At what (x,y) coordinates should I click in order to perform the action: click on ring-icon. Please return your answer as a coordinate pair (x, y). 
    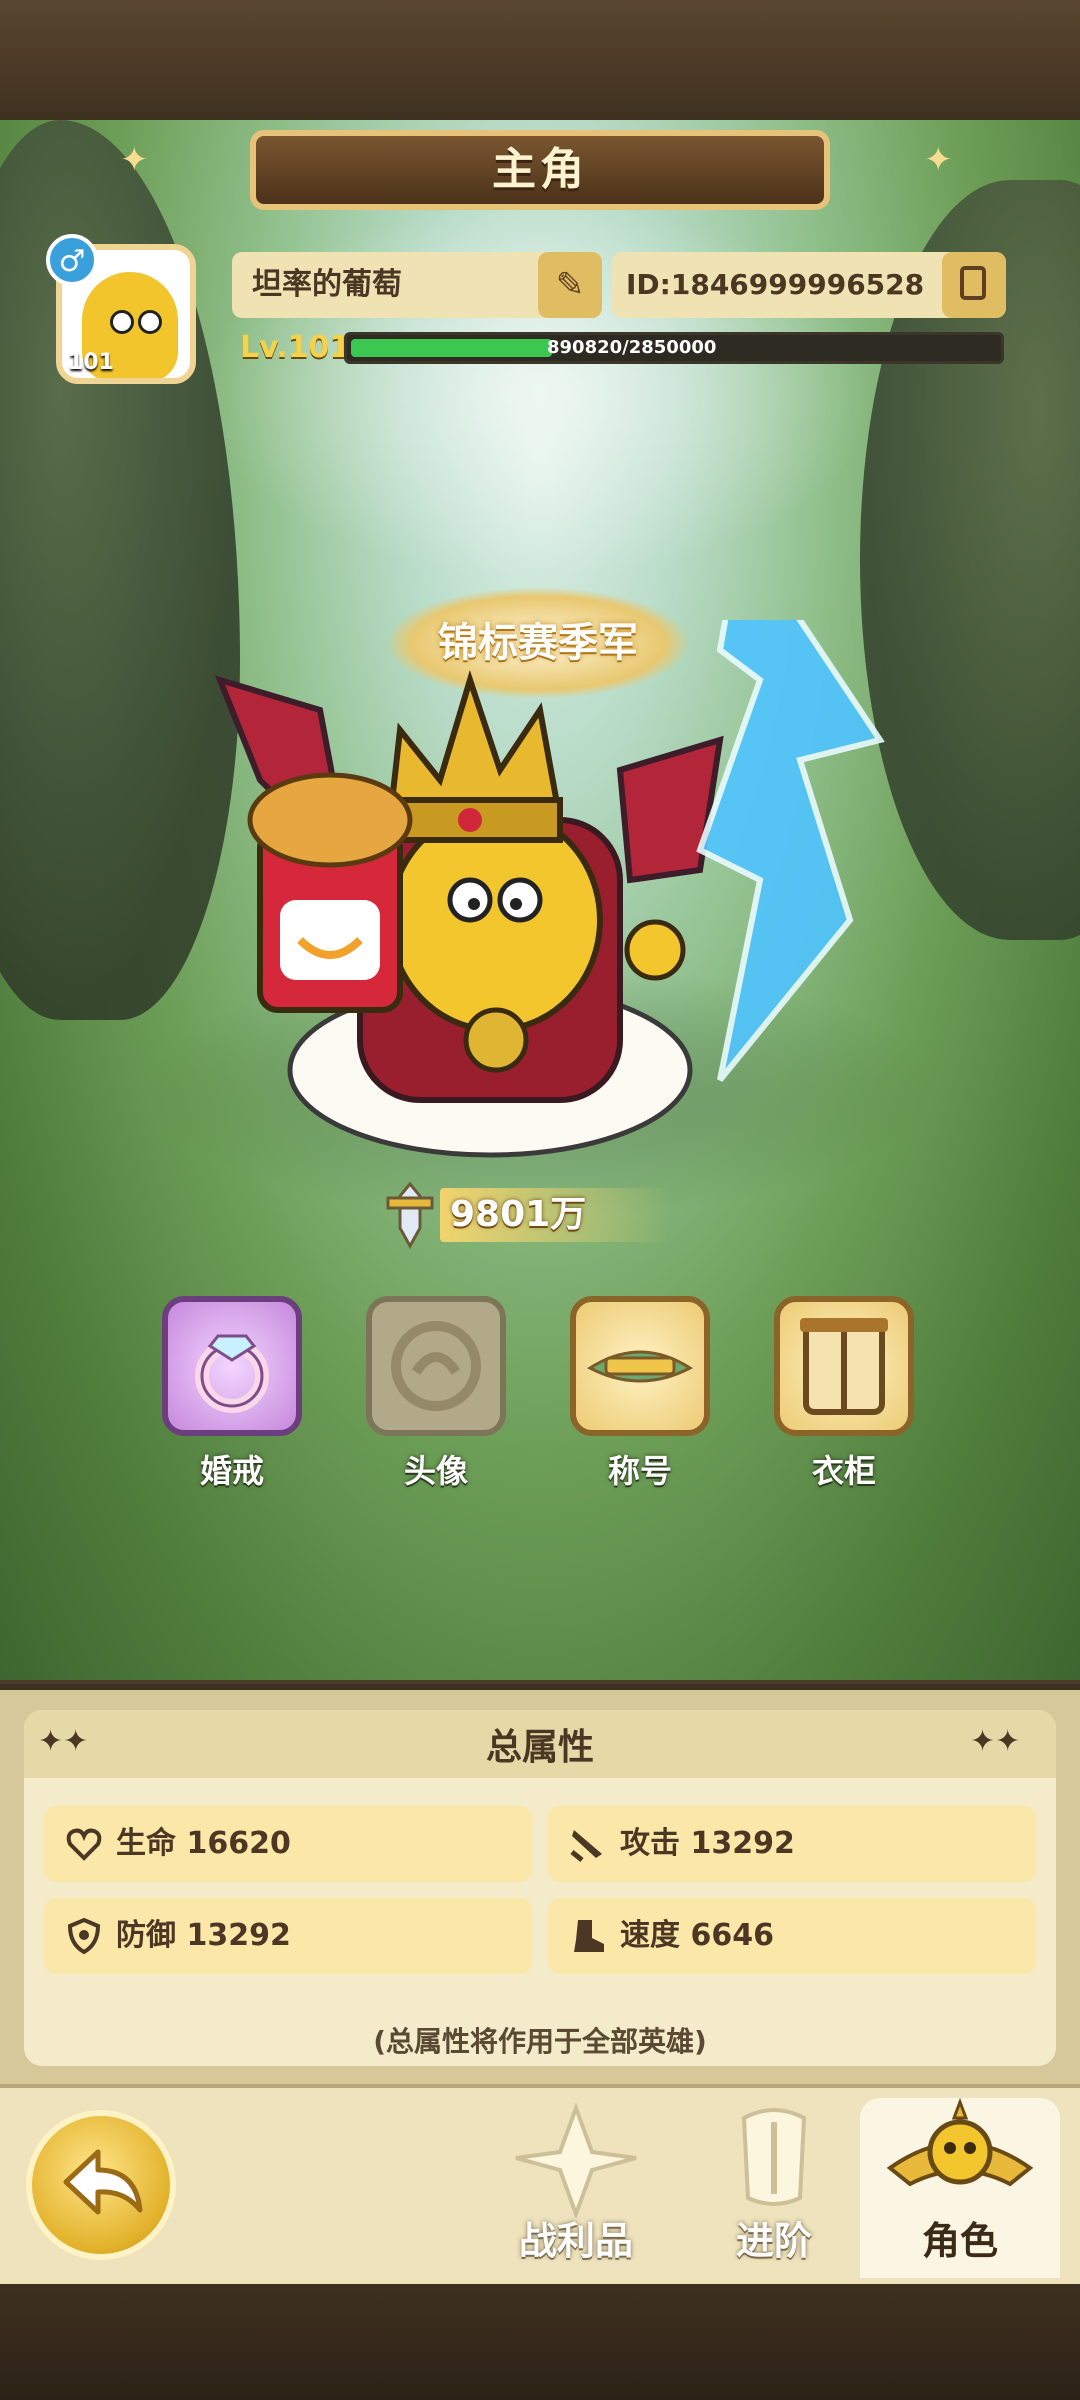
    Looking at the image, I should click on (232, 1373).